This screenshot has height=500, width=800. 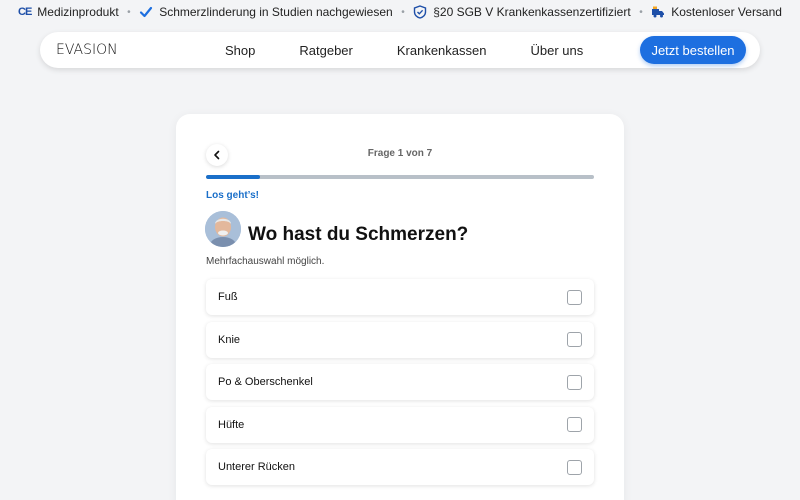 I want to click on trust-item-medical-device: CE Medizinprodukt, so click(x=68, y=12).